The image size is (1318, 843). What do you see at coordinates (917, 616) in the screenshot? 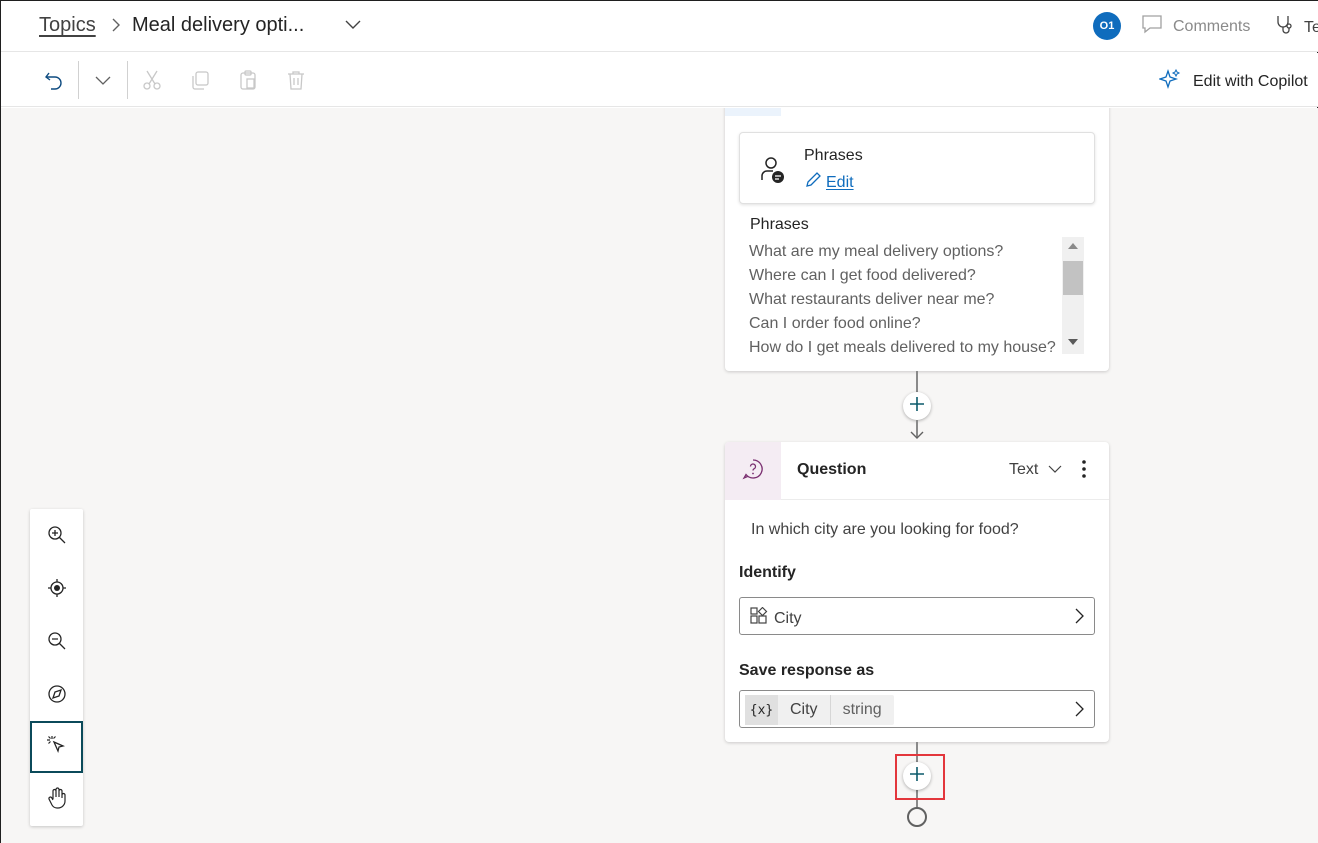
I see `identify-entity-field: City` at bounding box center [917, 616].